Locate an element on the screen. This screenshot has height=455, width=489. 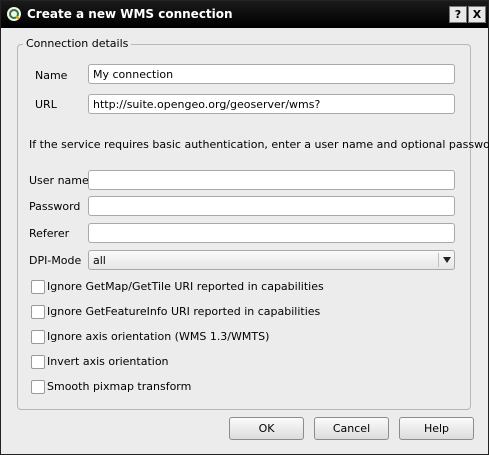
title-bar: Create a new WMS connection ? X is located at coordinates (244, 14).